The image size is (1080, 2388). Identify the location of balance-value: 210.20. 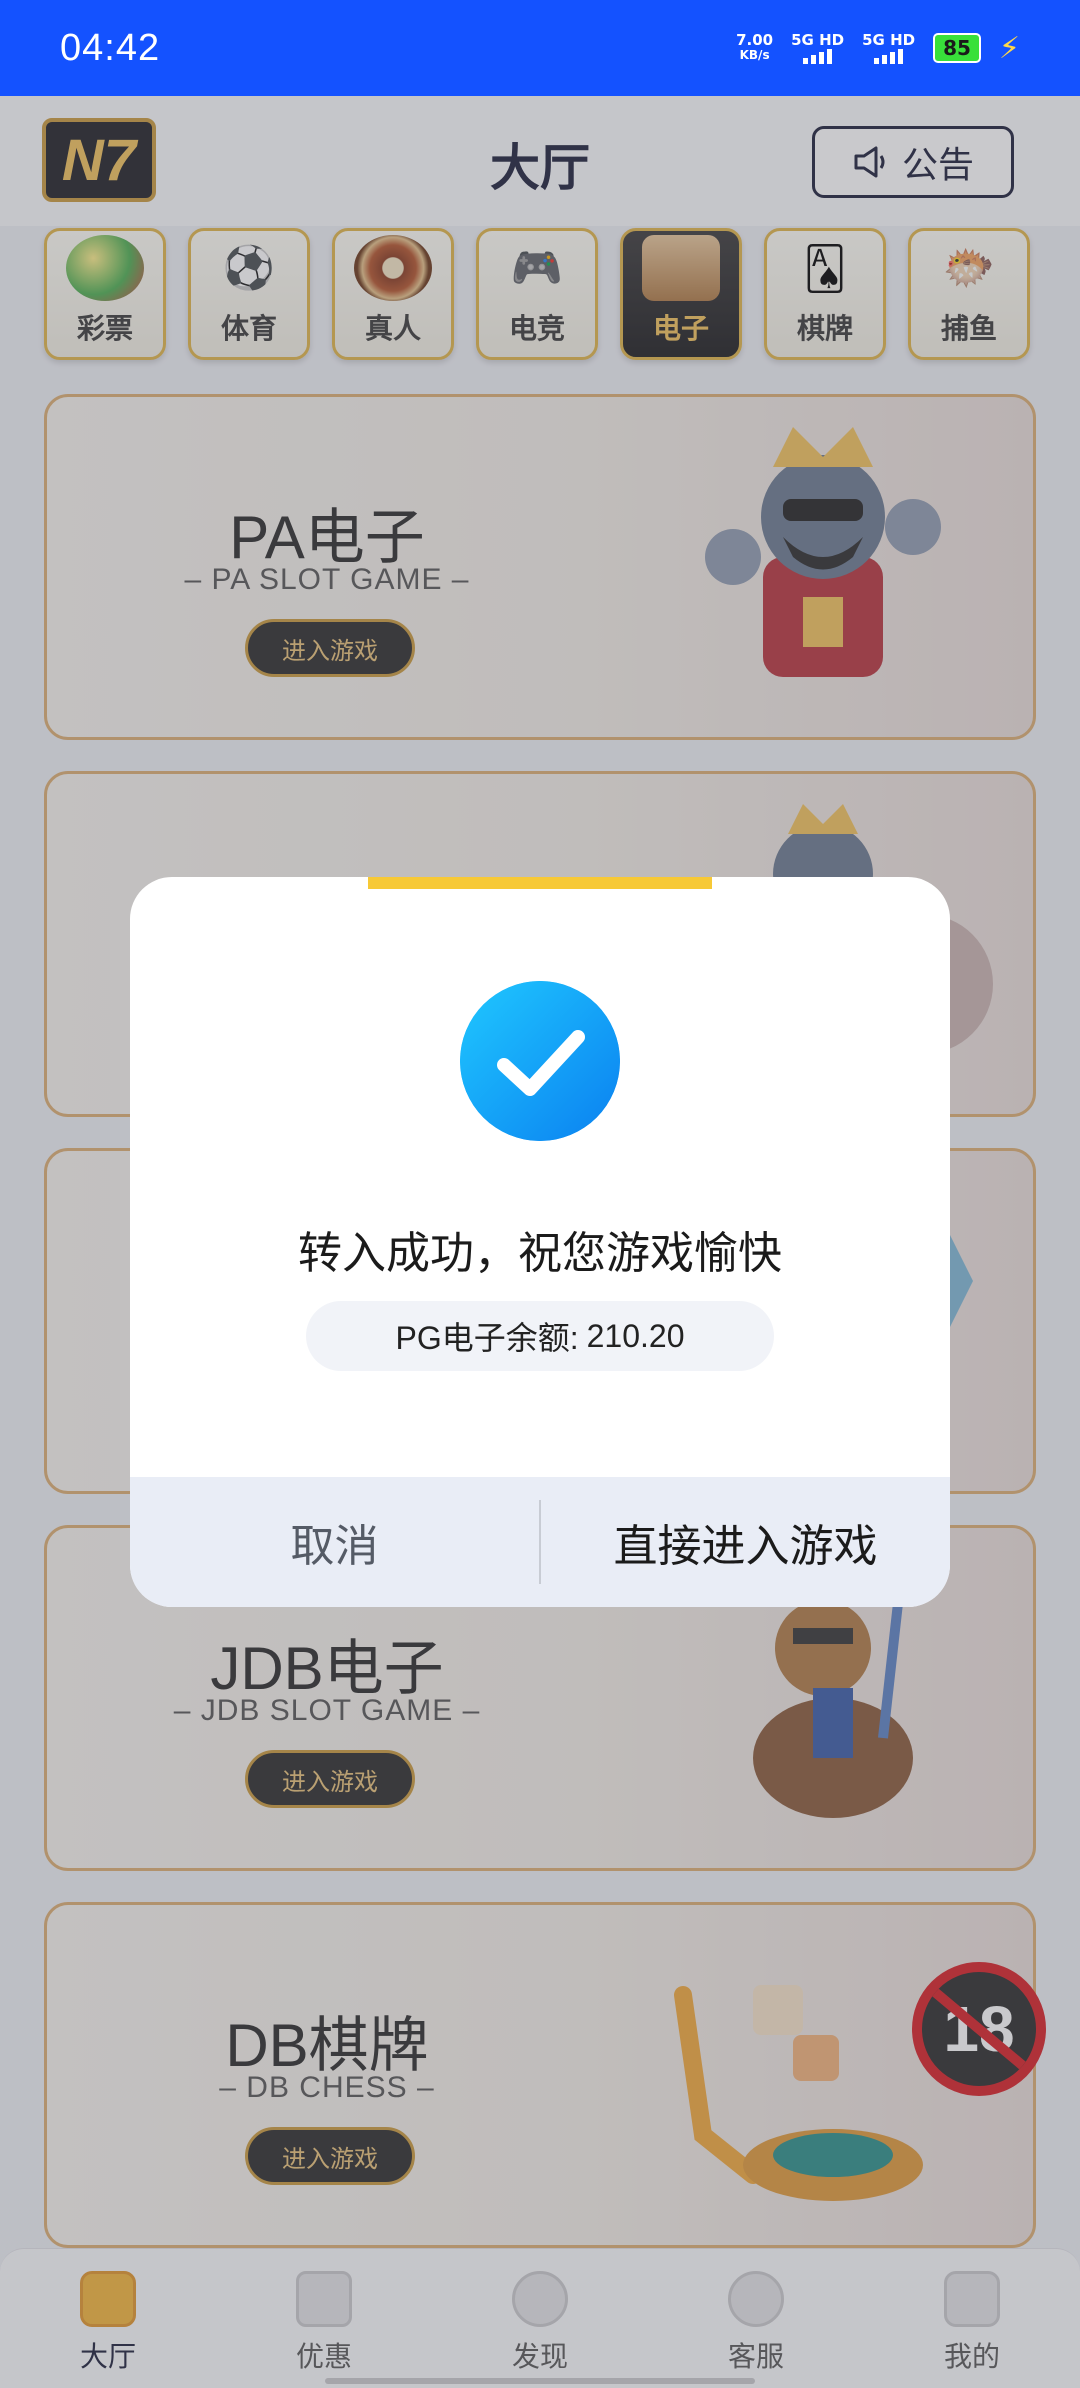
(635, 1335).